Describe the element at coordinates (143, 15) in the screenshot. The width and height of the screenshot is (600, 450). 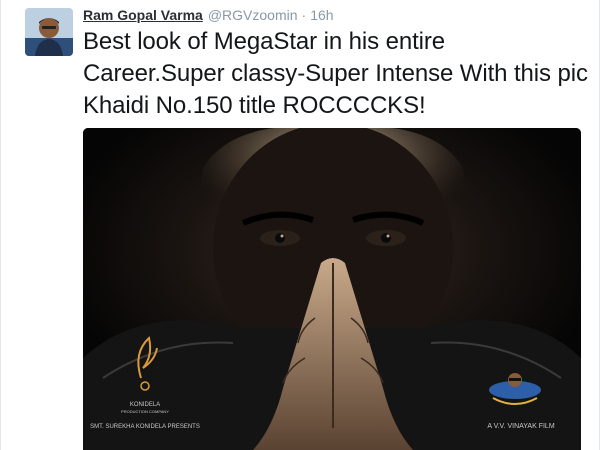
I see `author-name: Ram Gopal Varma` at that location.